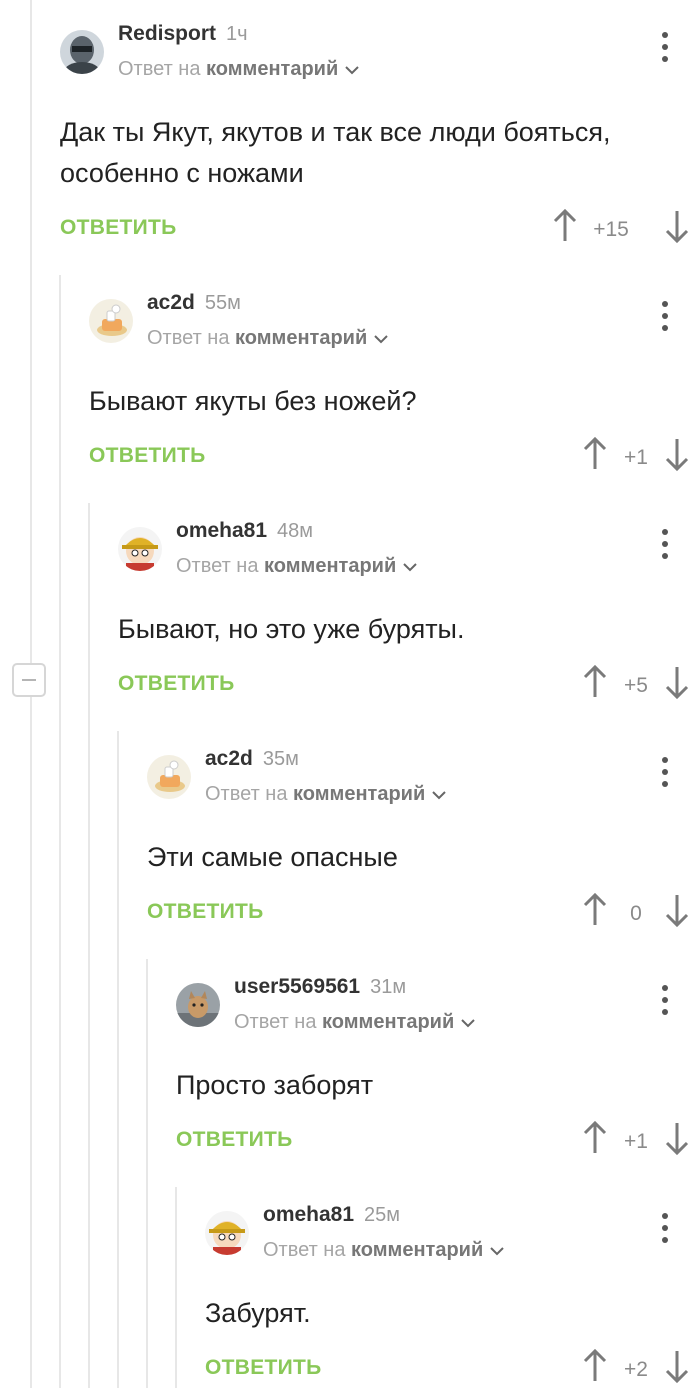  Describe the element at coordinates (222, 303) in the screenshot. I see `comment-time: 55м` at that location.